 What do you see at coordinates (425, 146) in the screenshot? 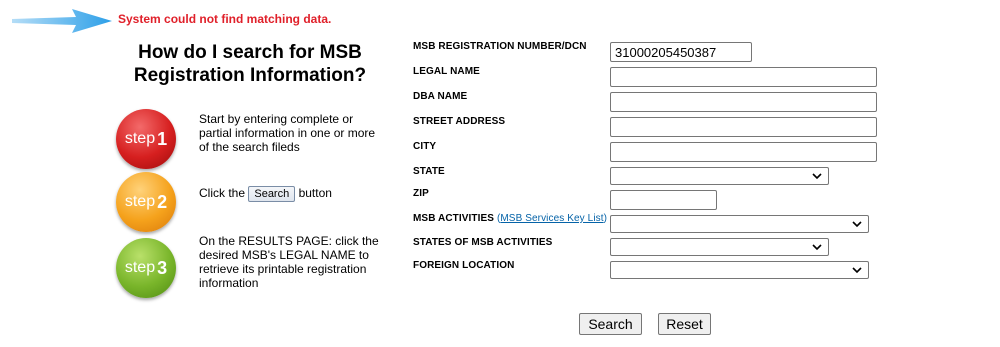
I see `city-label: CITY` at bounding box center [425, 146].